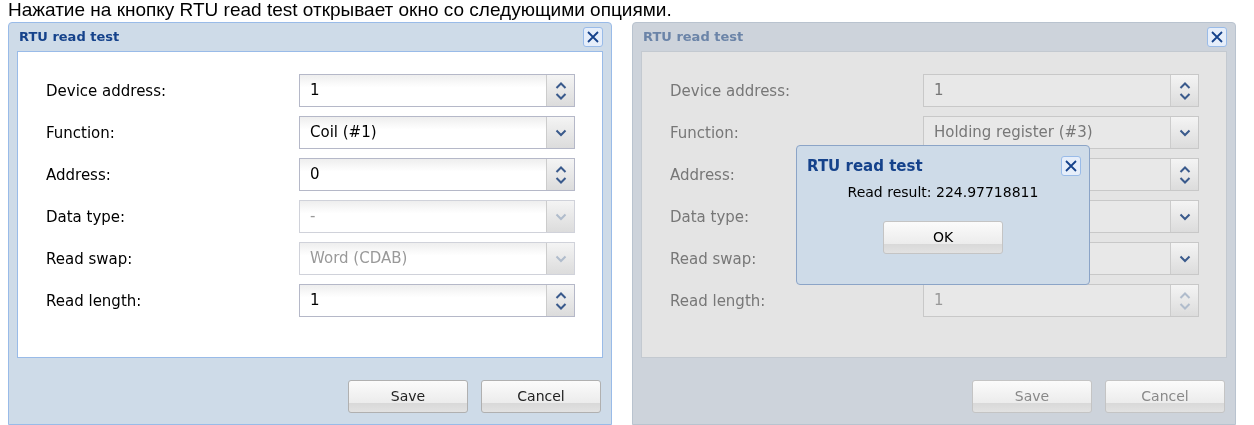  Describe the element at coordinates (340, 10) in the screenshot. I see `caption-text: Нажатие на кнопку RTU read test открывает окно со следующими опциями.` at that location.